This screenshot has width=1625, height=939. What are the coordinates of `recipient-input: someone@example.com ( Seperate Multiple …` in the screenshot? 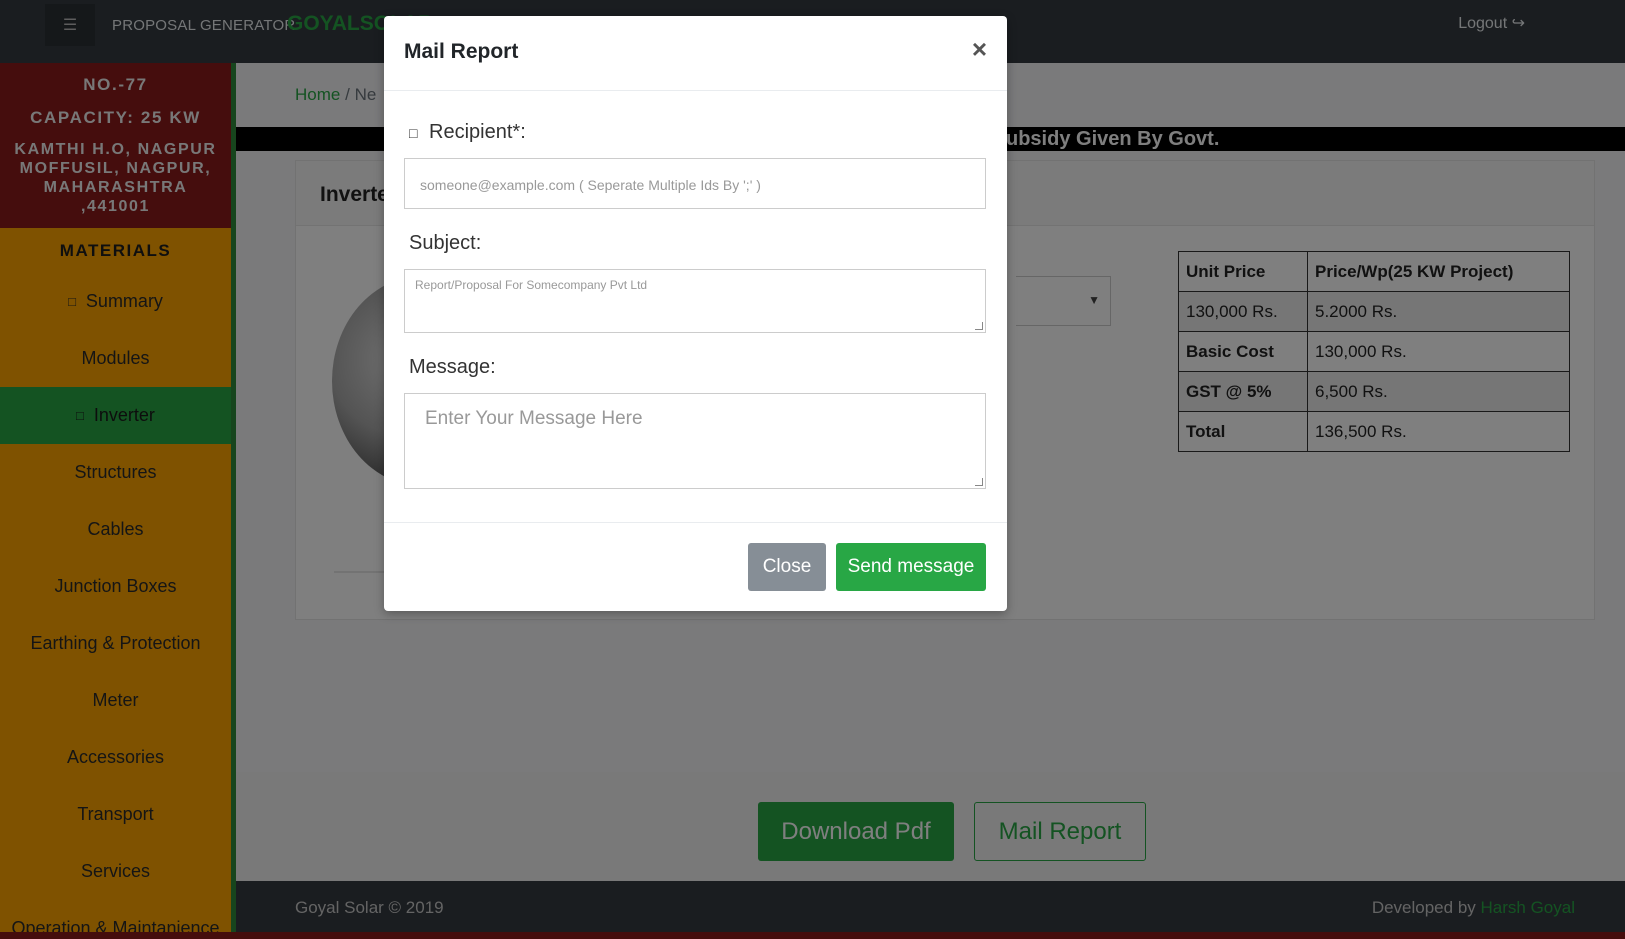 It's located at (695, 183).